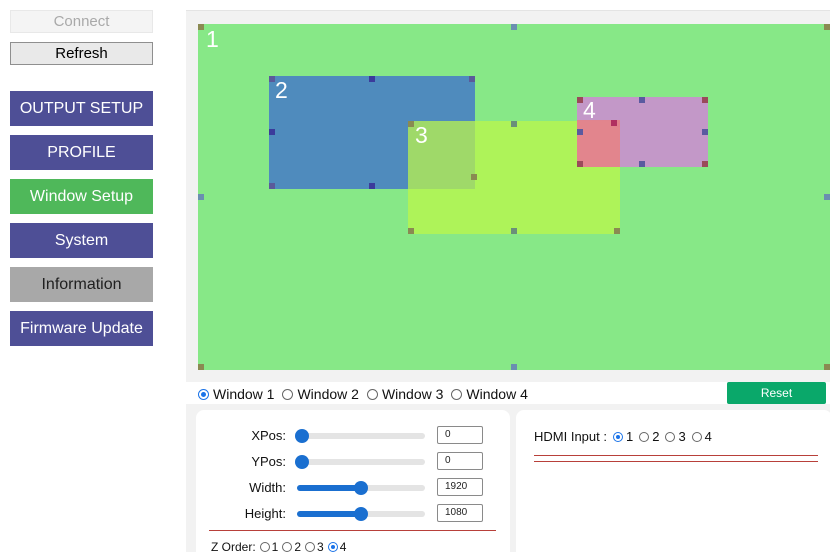 The height and width of the screenshot is (560, 830). What do you see at coordinates (302, 436) in the screenshot?
I see `xpos-slider-knob` at bounding box center [302, 436].